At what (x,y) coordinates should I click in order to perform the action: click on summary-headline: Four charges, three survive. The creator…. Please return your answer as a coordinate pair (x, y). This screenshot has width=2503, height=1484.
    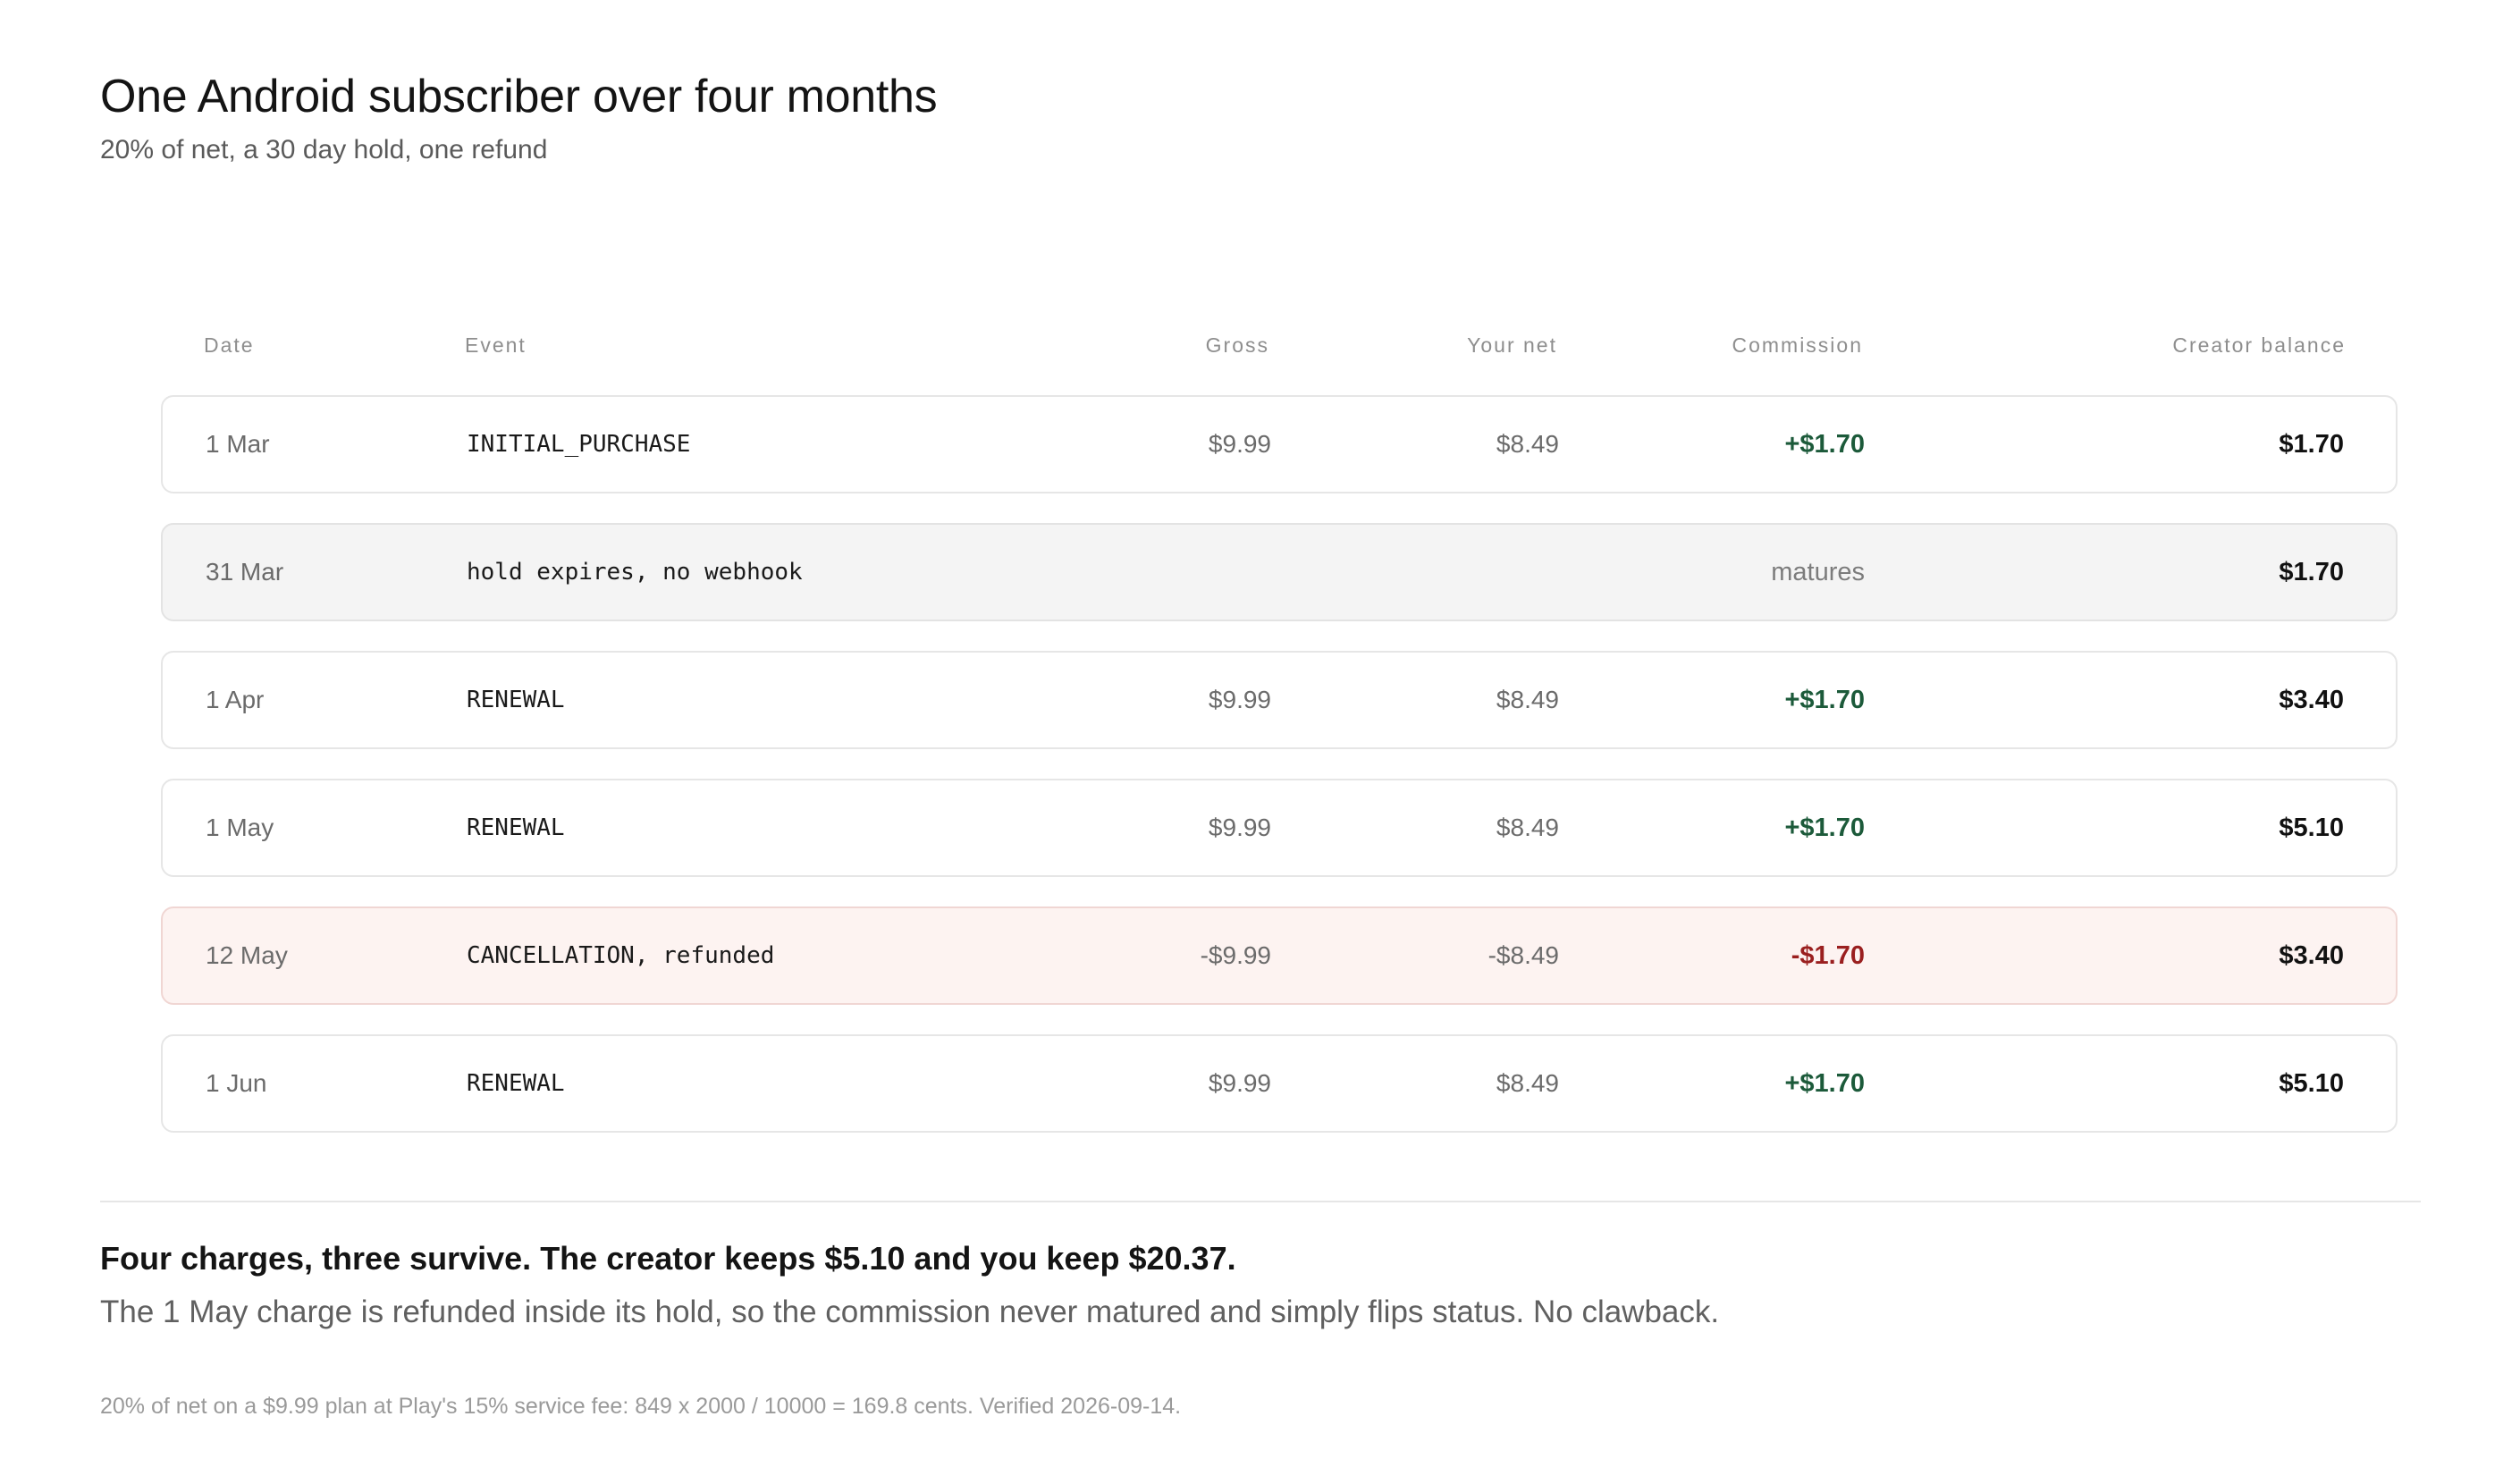
    Looking at the image, I should click on (668, 1258).